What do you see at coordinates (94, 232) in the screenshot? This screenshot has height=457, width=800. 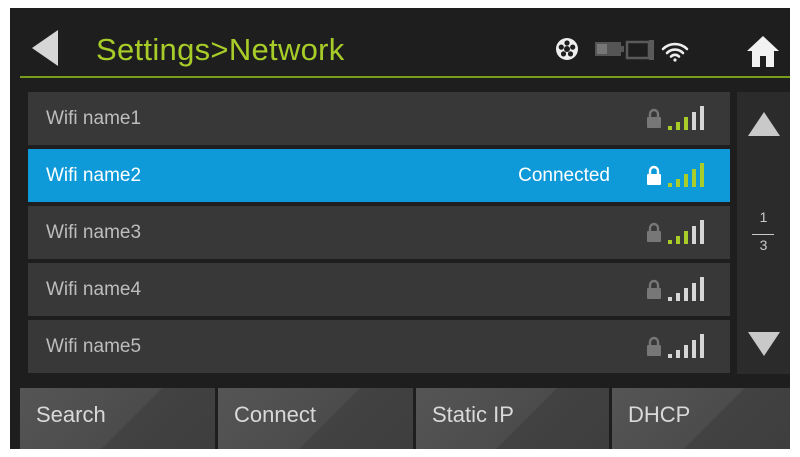 I see `wifi-name: Wifi name3` at bounding box center [94, 232].